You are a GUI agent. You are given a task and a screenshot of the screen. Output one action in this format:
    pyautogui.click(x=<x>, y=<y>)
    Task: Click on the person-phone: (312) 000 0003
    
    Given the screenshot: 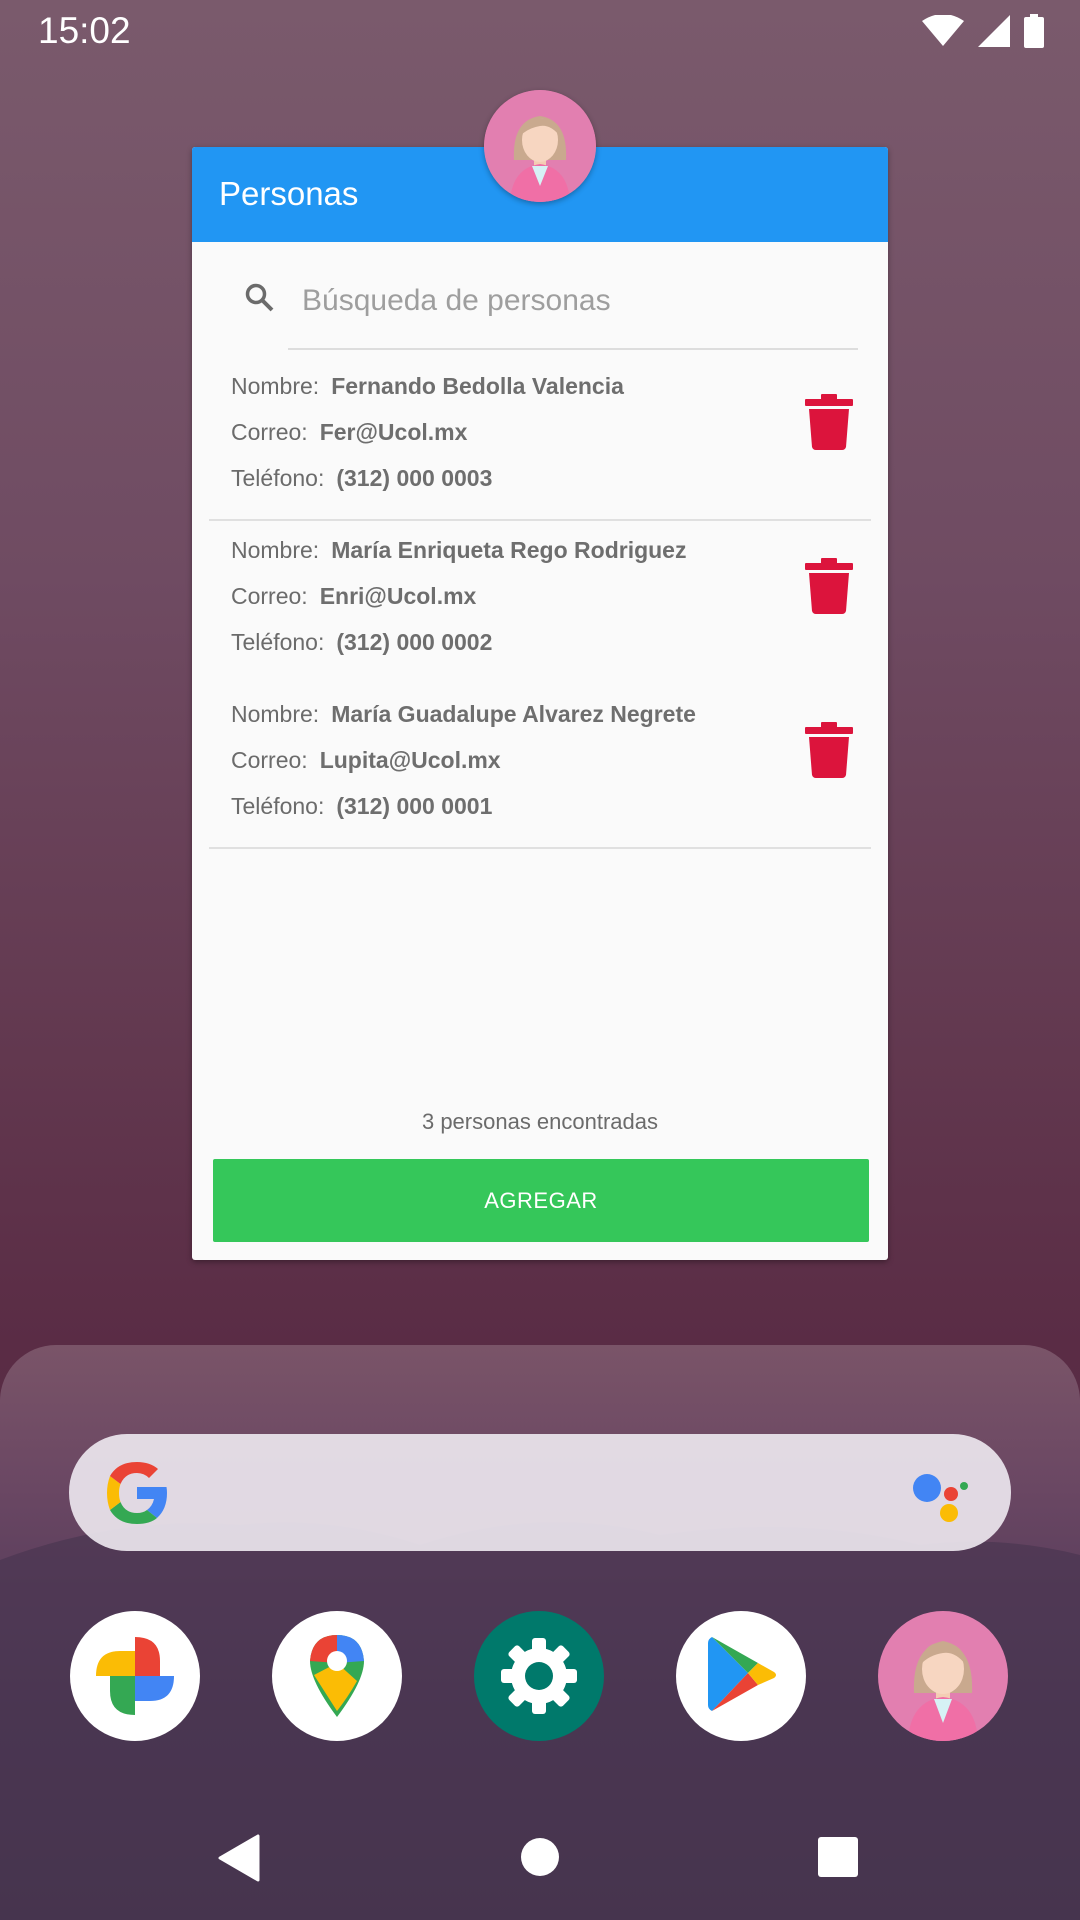 What is the action you would take?
    pyautogui.click(x=414, y=478)
    